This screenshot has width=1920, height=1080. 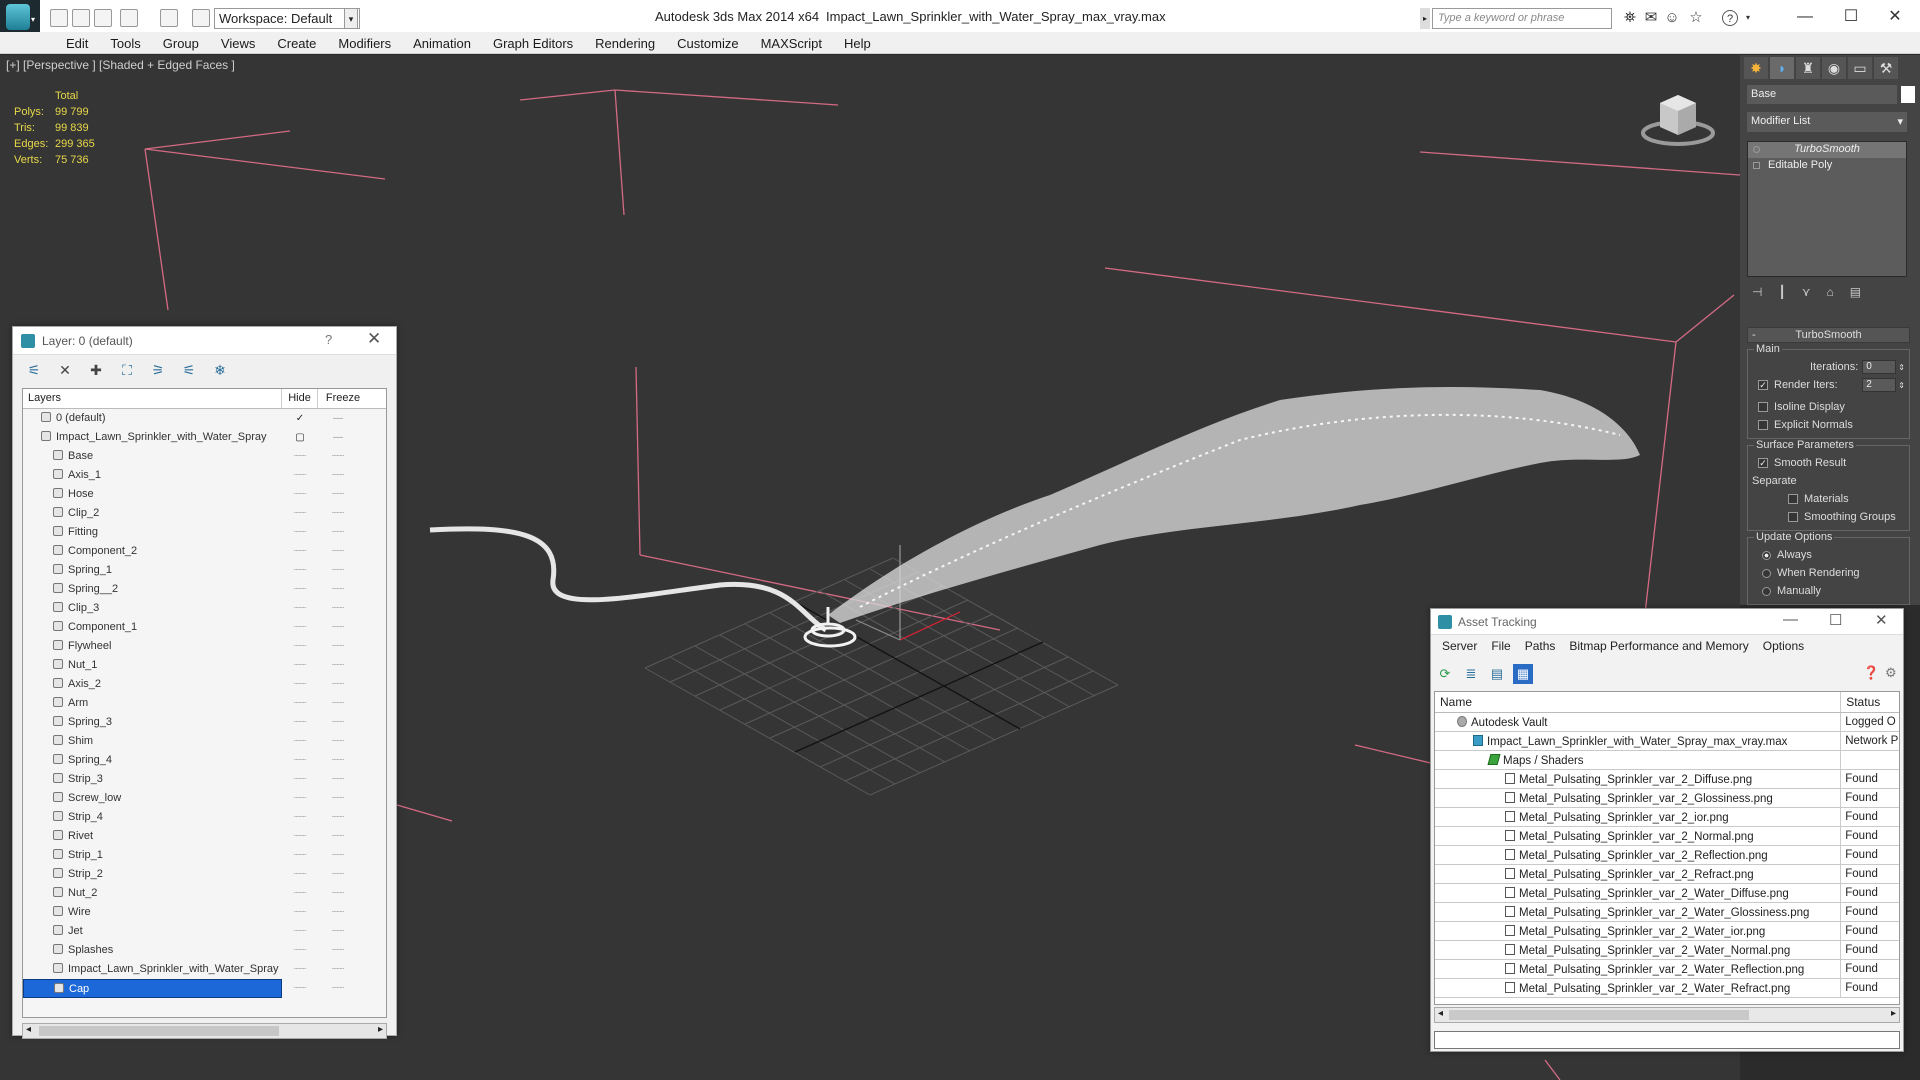 What do you see at coordinates (1471, 674) in the screenshot?
I see `list-view-icon: ≣` at bounding box center [1471, 674].